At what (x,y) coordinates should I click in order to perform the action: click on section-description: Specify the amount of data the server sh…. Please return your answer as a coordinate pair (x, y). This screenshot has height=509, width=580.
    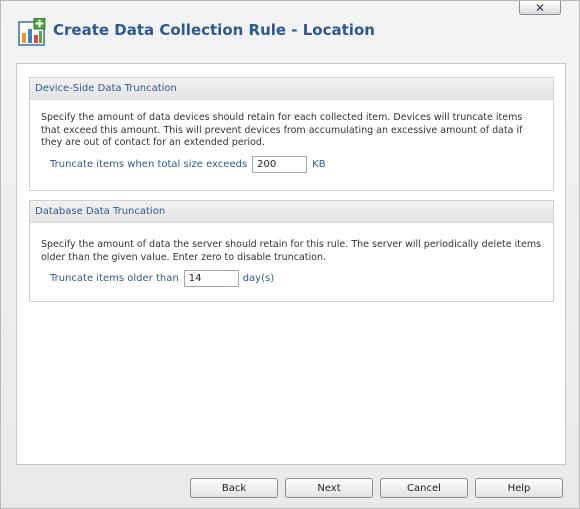
    Looking at the image, I should click on (291, 251).